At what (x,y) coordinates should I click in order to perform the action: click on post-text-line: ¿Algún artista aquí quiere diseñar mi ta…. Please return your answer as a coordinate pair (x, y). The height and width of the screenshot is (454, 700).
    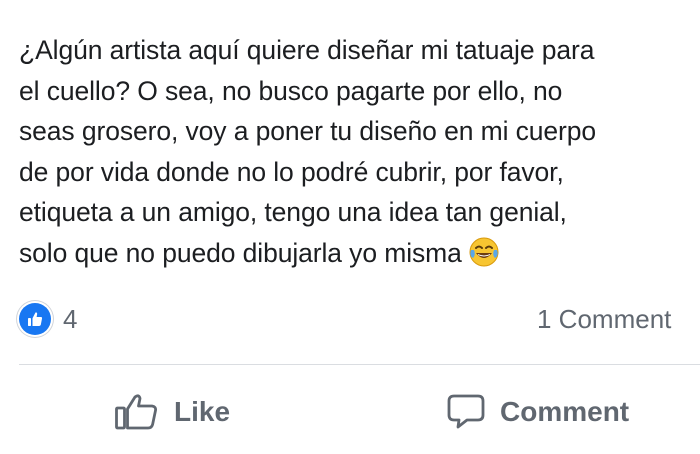
    Looking at the image, I should click on (307, 50).